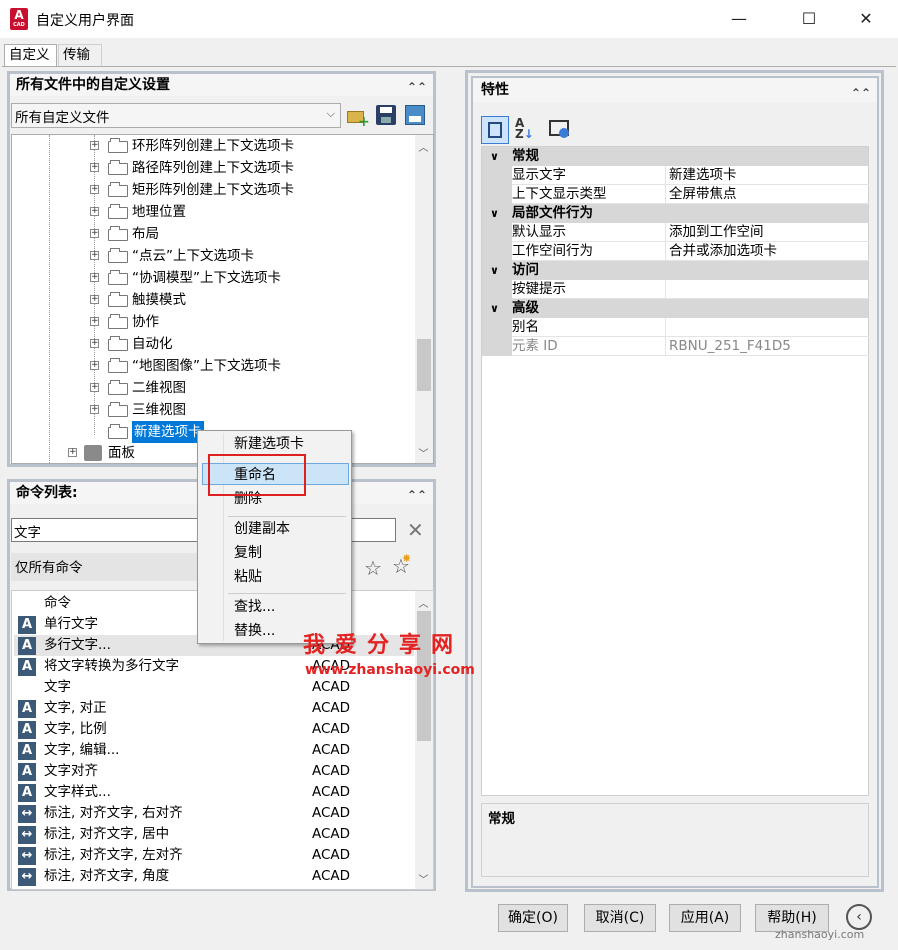 The height and width of the screenshot is (950, 898). What do you see at coordinates (30, 55) in the screenshot?
I see `tab-customize: 自定义` at bounding box center [30, 55].